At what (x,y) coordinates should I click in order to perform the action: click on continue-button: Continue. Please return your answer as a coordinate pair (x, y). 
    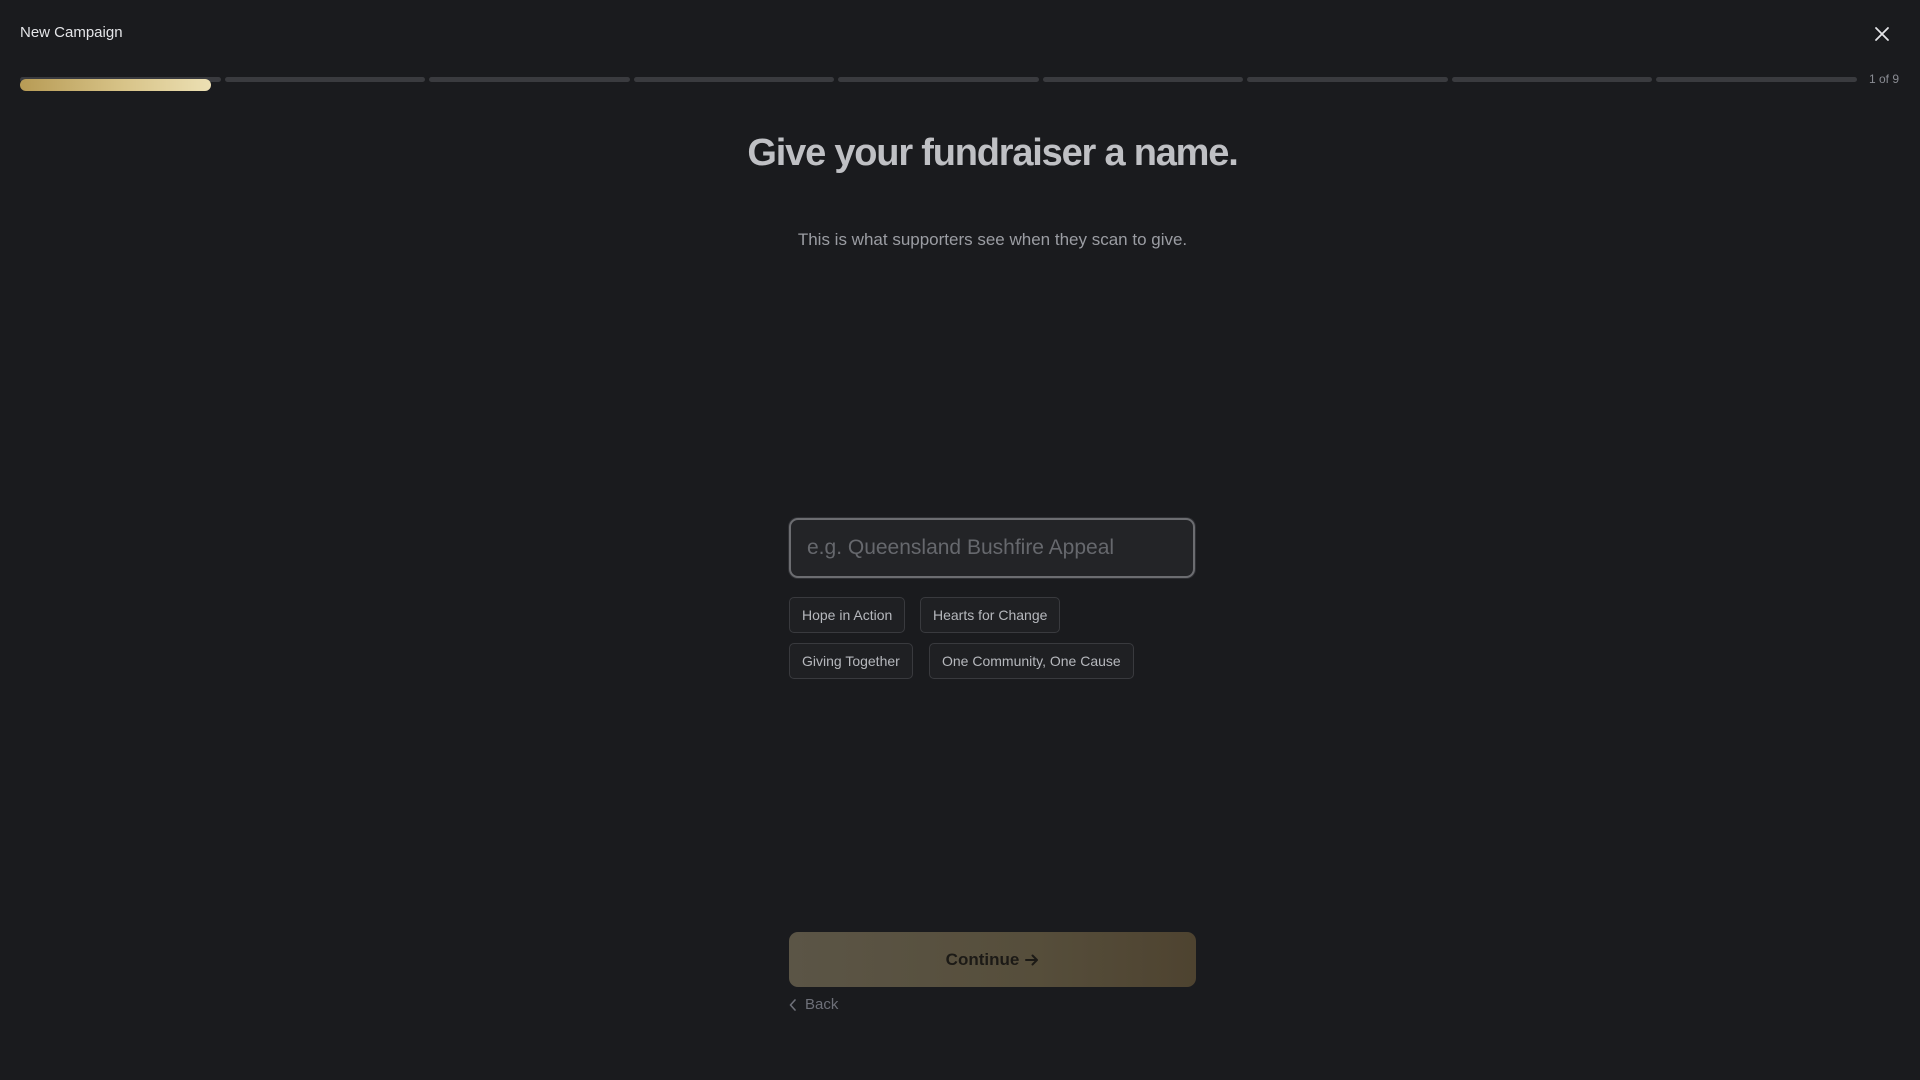
    Looking at the image, I should click on (992, 959).